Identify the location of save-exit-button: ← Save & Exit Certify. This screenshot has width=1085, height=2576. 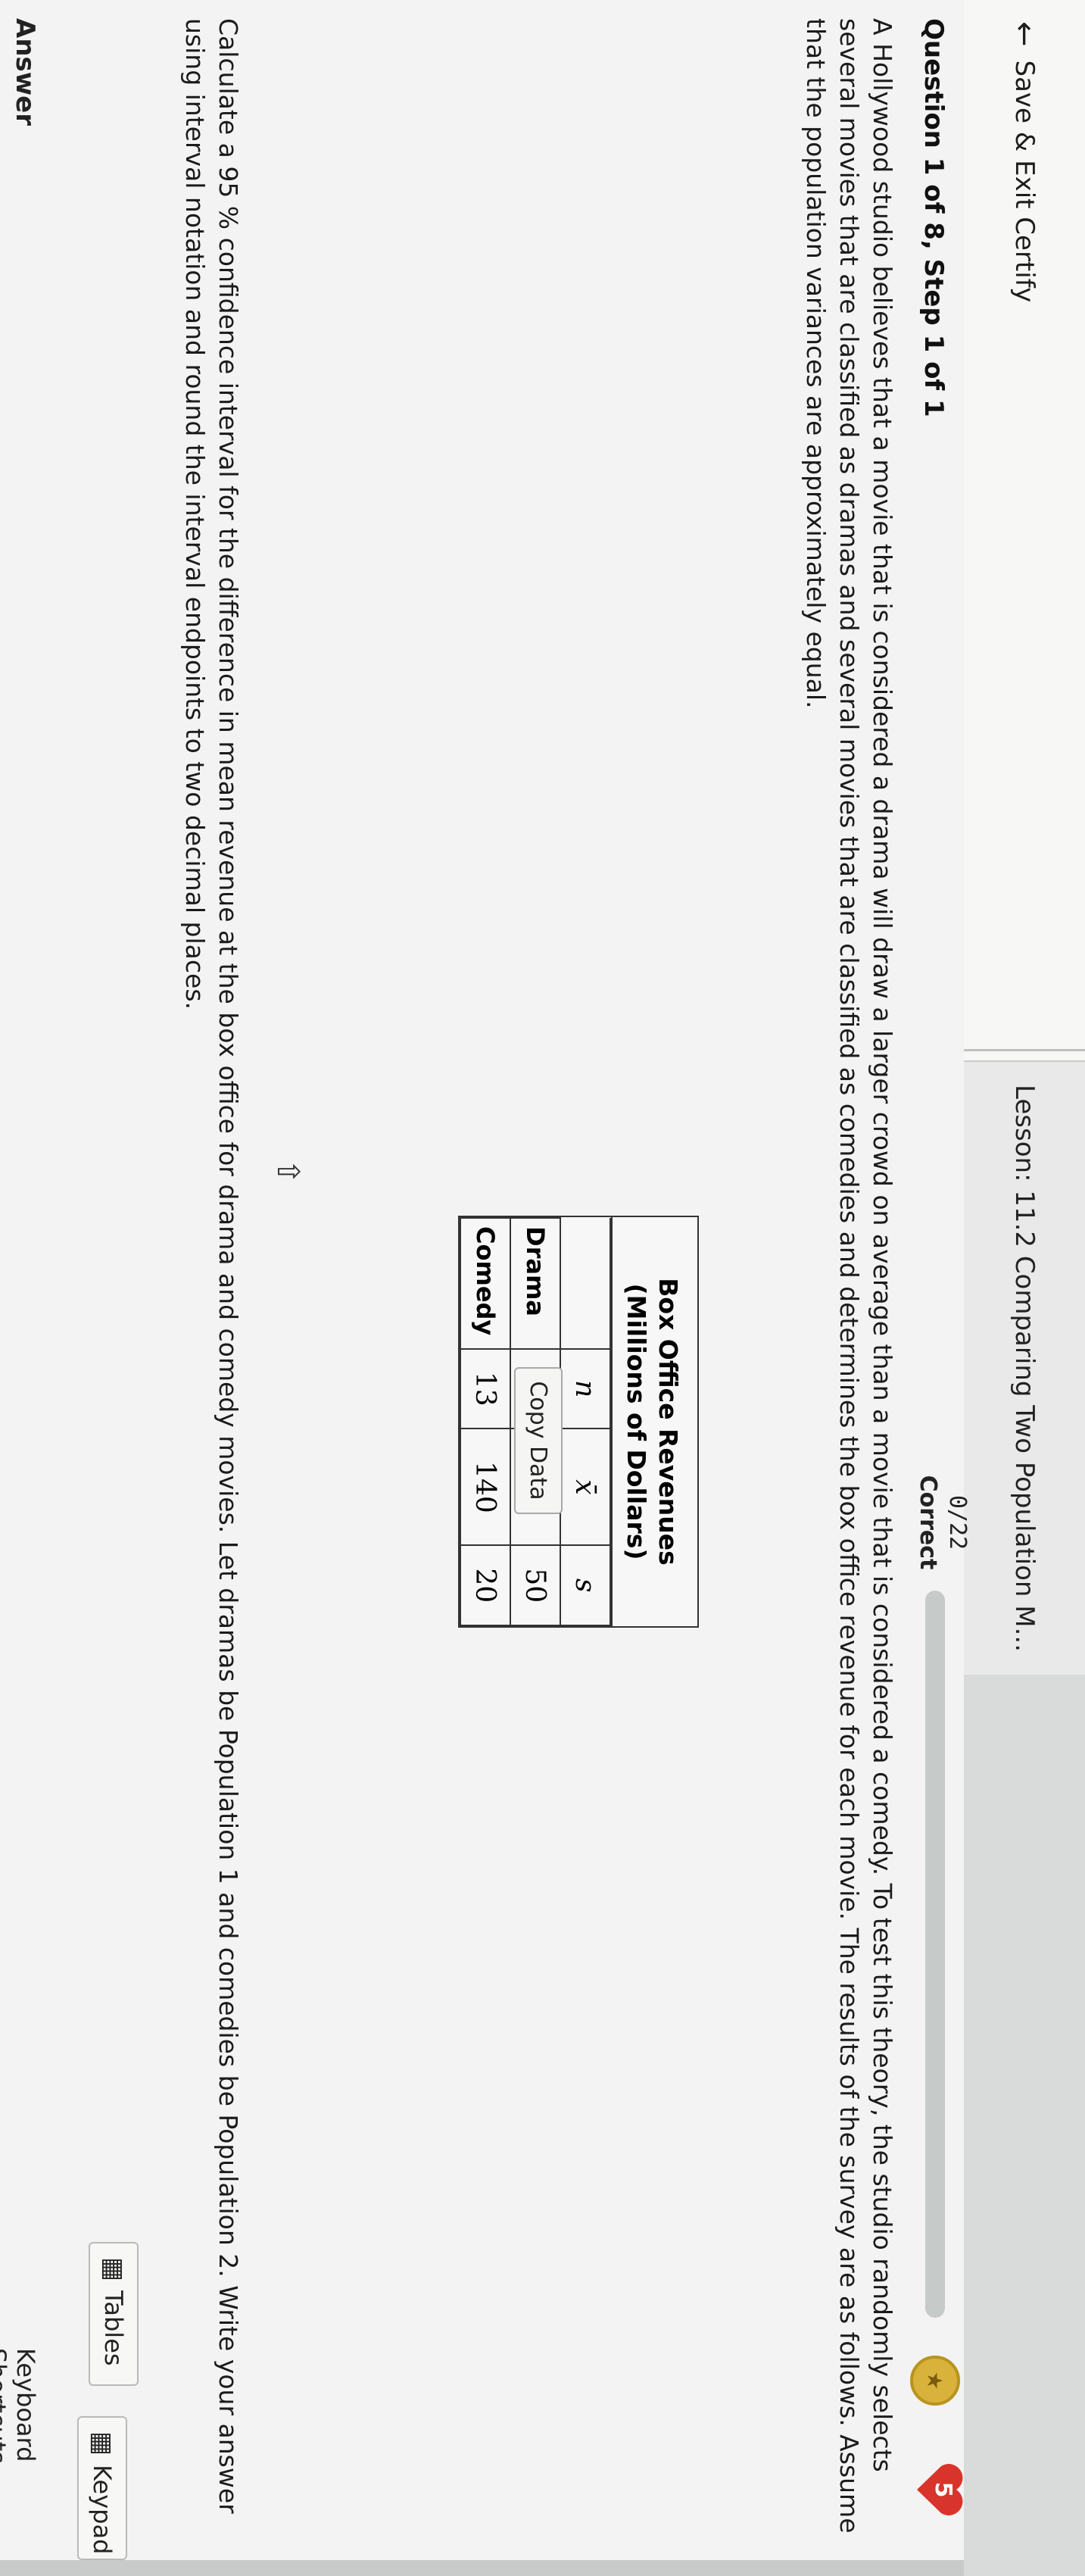
(1024, 161).